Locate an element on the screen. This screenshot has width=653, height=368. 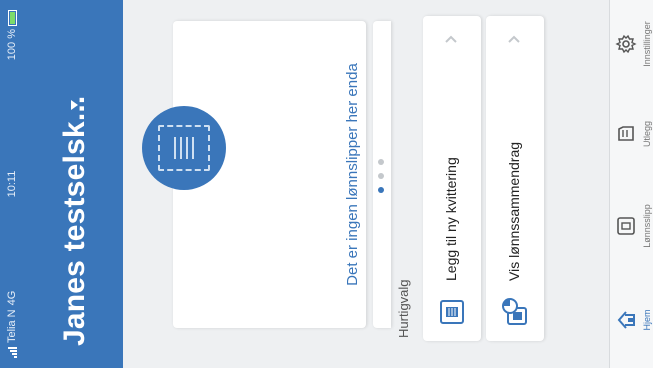
add-receipt-label: Legg til ny kvittering is located at coordinates (451, 219).